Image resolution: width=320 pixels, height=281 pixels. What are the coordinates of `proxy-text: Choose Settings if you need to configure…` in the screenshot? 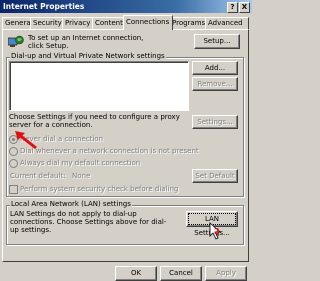 It's located at (94, 121).